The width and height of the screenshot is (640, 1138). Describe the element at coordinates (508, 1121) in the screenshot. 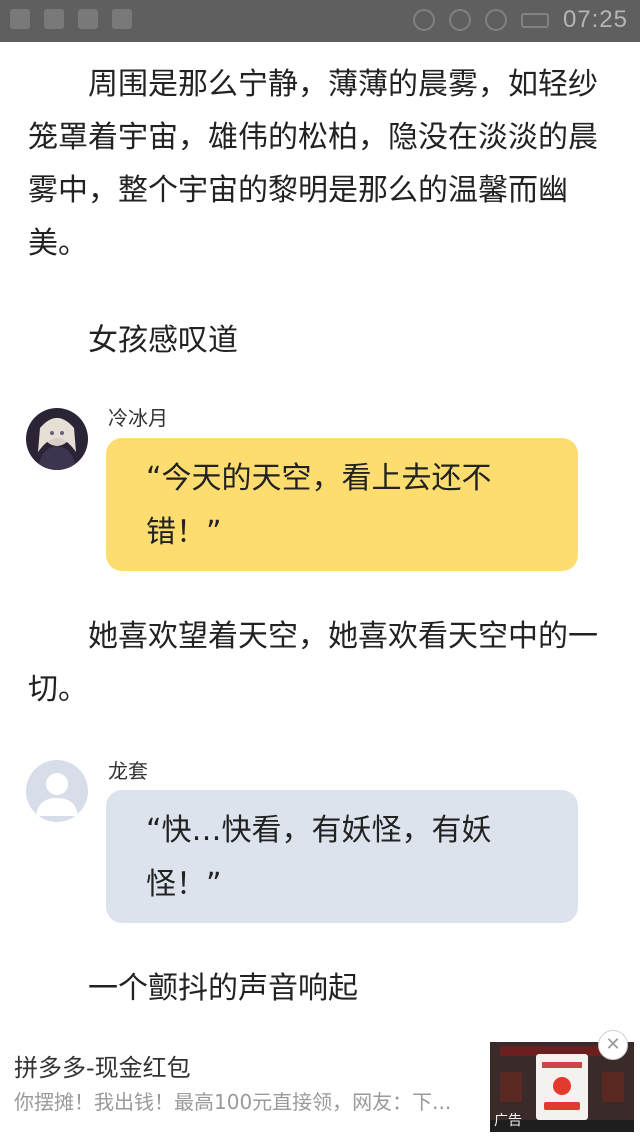

I see `ad-label: 广告` at that location.